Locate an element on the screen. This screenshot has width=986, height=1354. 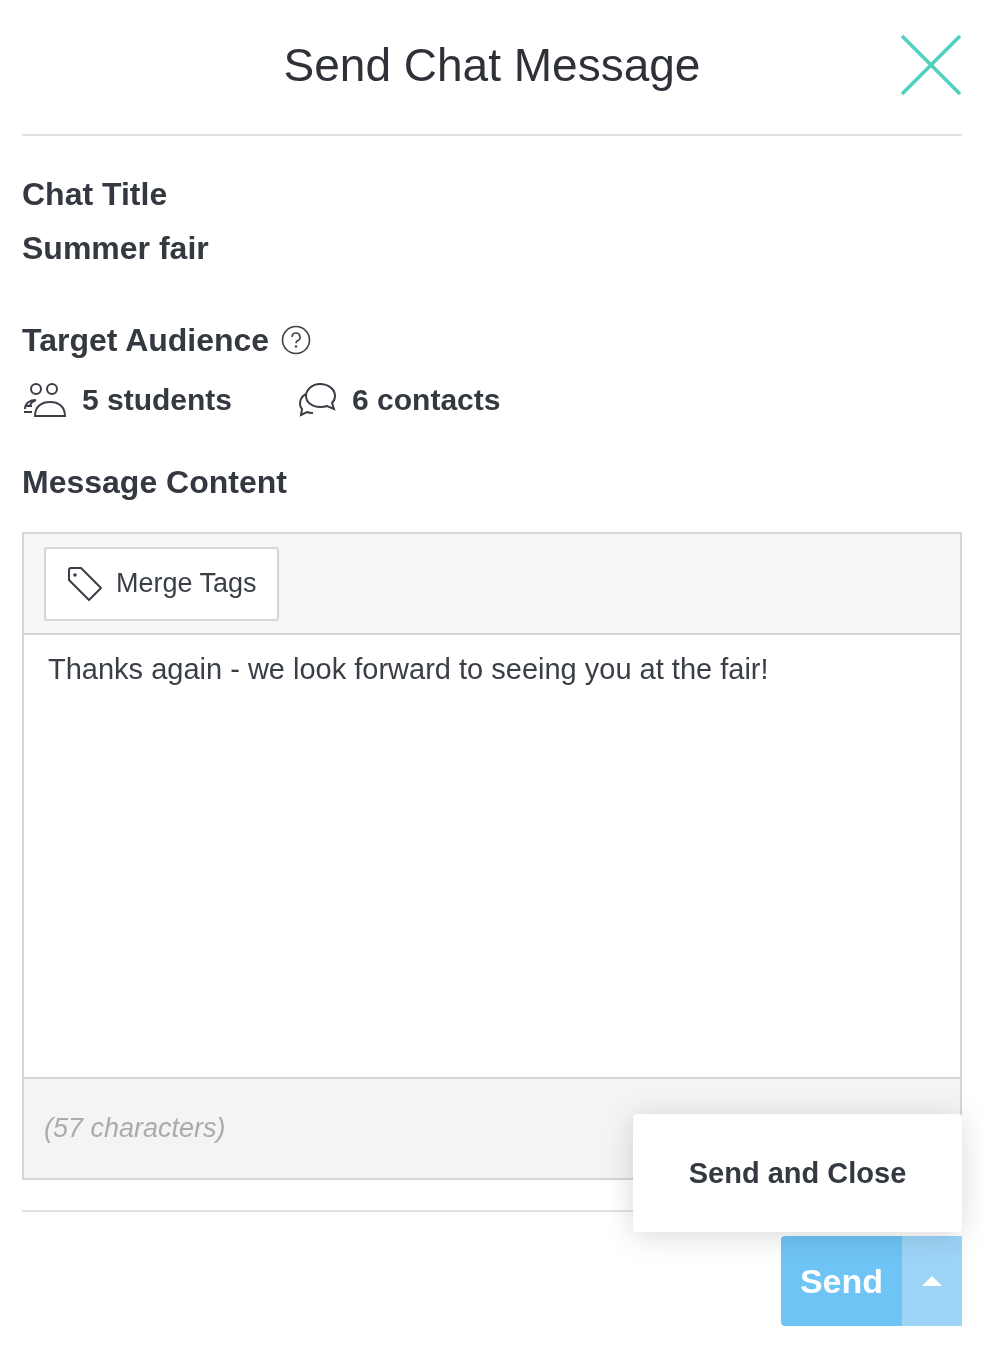
chat-title-value: Summer fair is located at coordinates (116, 248).